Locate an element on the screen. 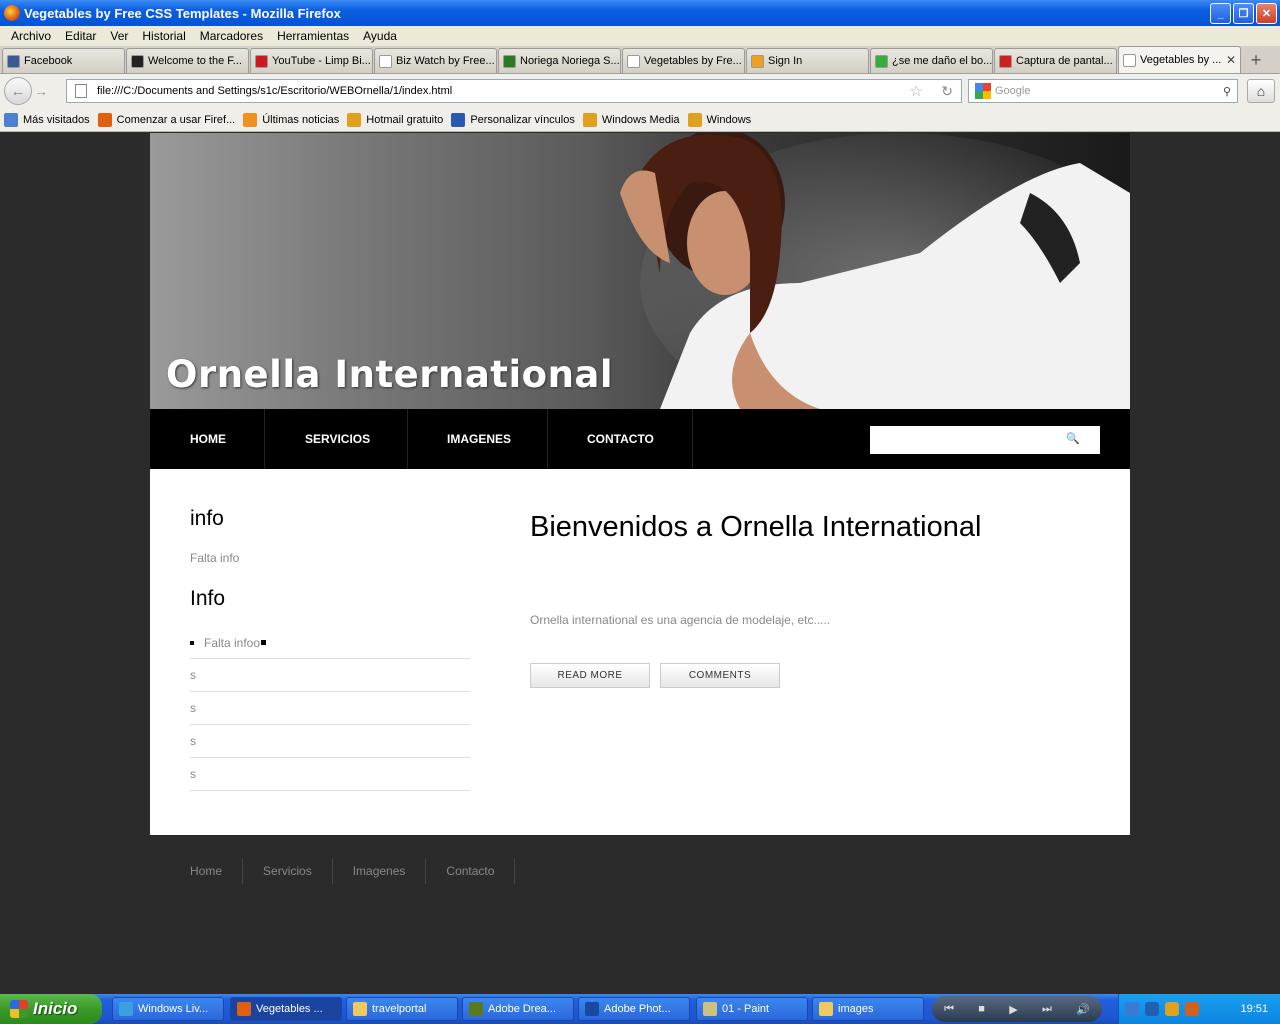  menu-ayuda: Ayuda is located at coordinates (380, 36).